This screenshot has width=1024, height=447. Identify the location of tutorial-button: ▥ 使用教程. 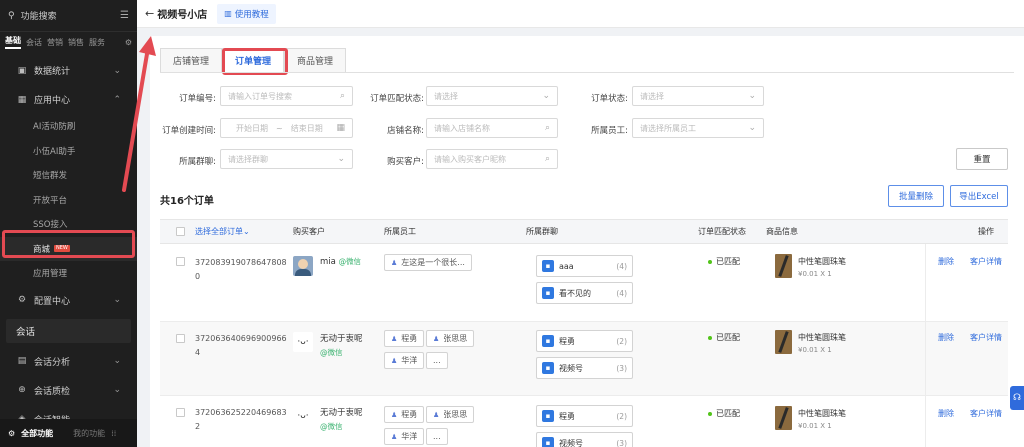
(246, 13).